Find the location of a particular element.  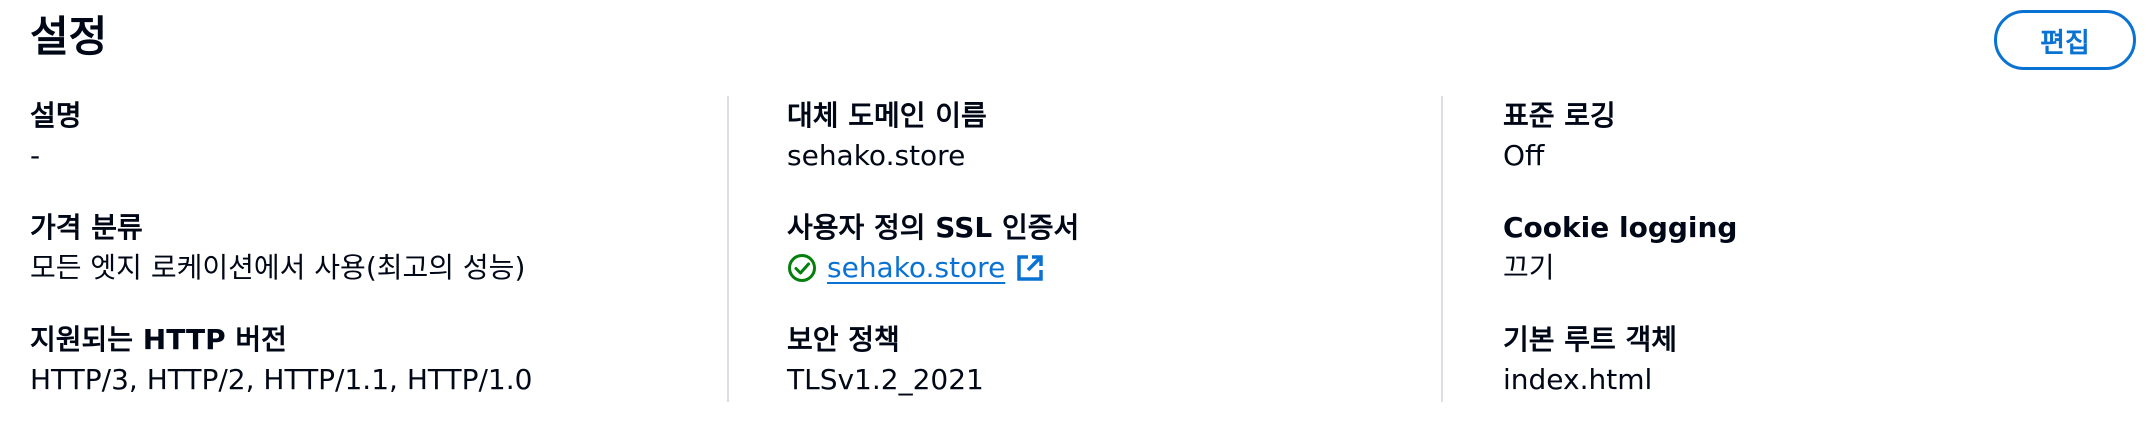

security-policy-label: 보안 정책 is located at coordinates (843, 339).